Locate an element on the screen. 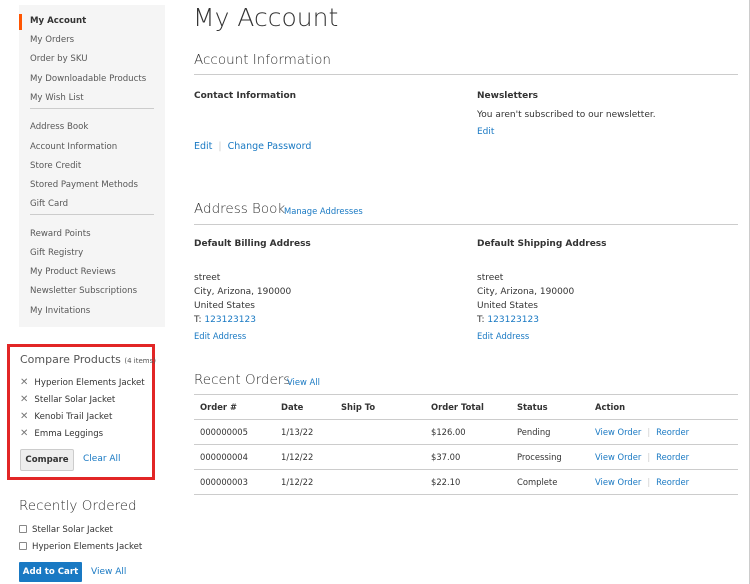  sidebar-item-my-orders: My Orders is located at coordinates (52, 40).